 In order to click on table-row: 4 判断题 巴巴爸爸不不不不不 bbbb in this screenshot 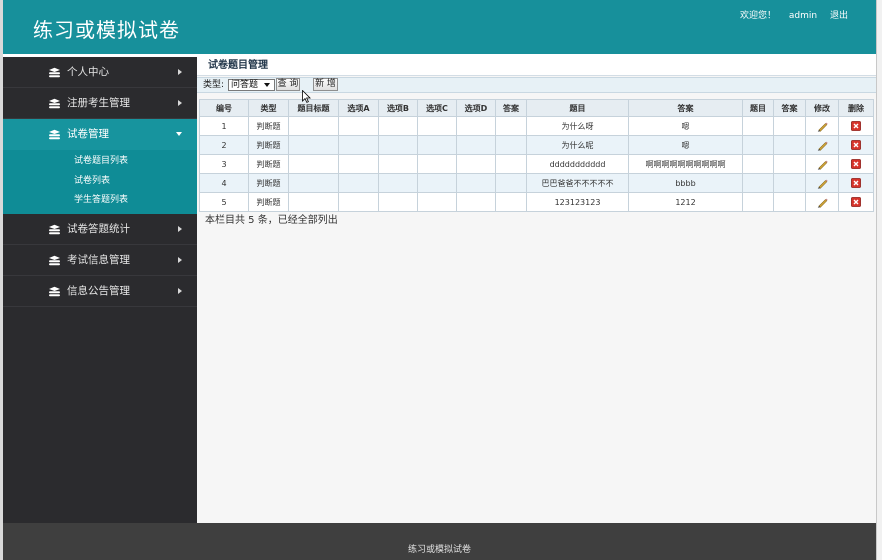, I will do `click(536, 183)`.